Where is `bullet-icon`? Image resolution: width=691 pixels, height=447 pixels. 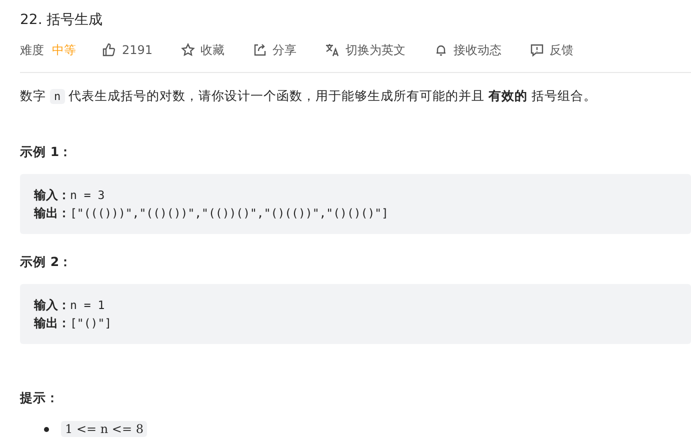 bullet-icon is located at coordinates (46, 429).